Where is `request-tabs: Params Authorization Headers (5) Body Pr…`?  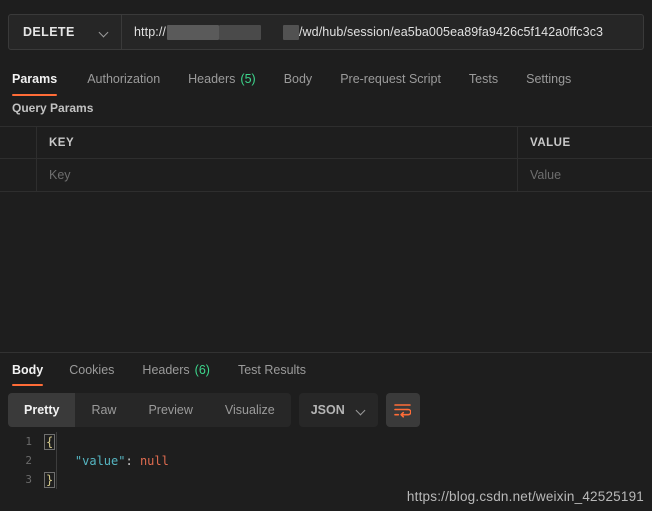 request-tabs: Params Authorization Headers (5) Body Pr… is located at coordinates (326, 79).